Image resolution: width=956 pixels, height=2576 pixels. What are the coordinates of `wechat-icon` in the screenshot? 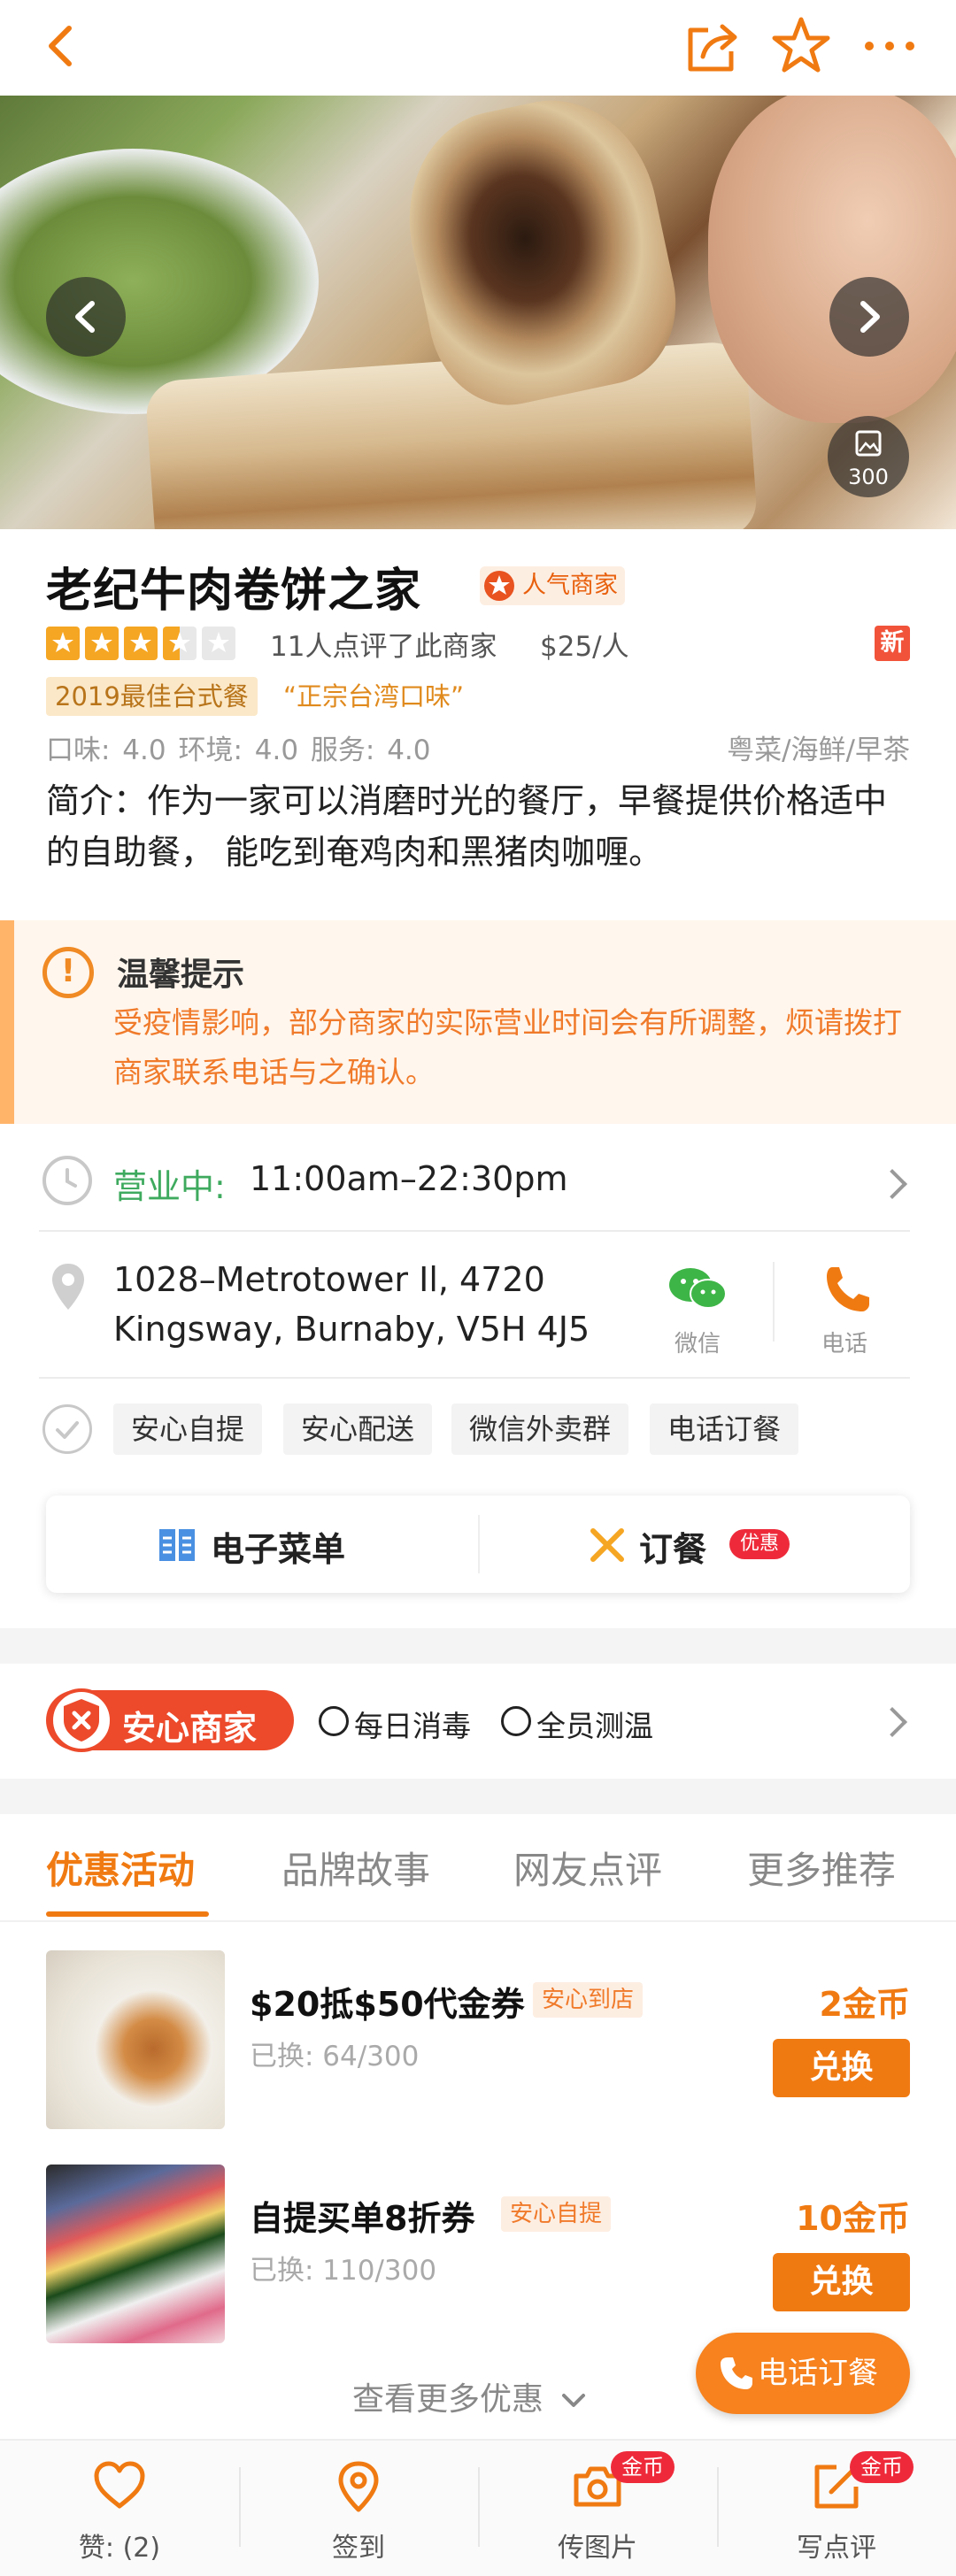 It's located at (698, 1288).